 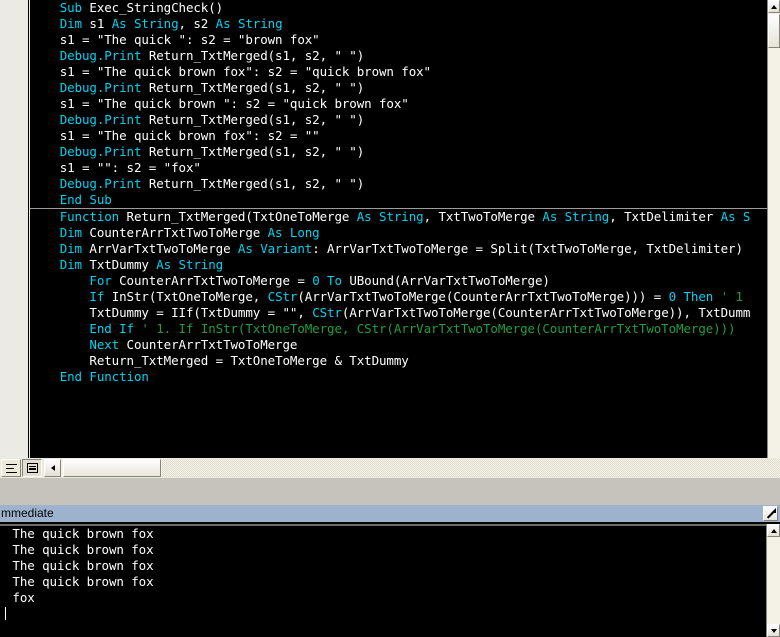 What do you see at coordinates (694, 296) in the screenshot?
I see `code-token: 0 Then` at bounding box center [694, 296].